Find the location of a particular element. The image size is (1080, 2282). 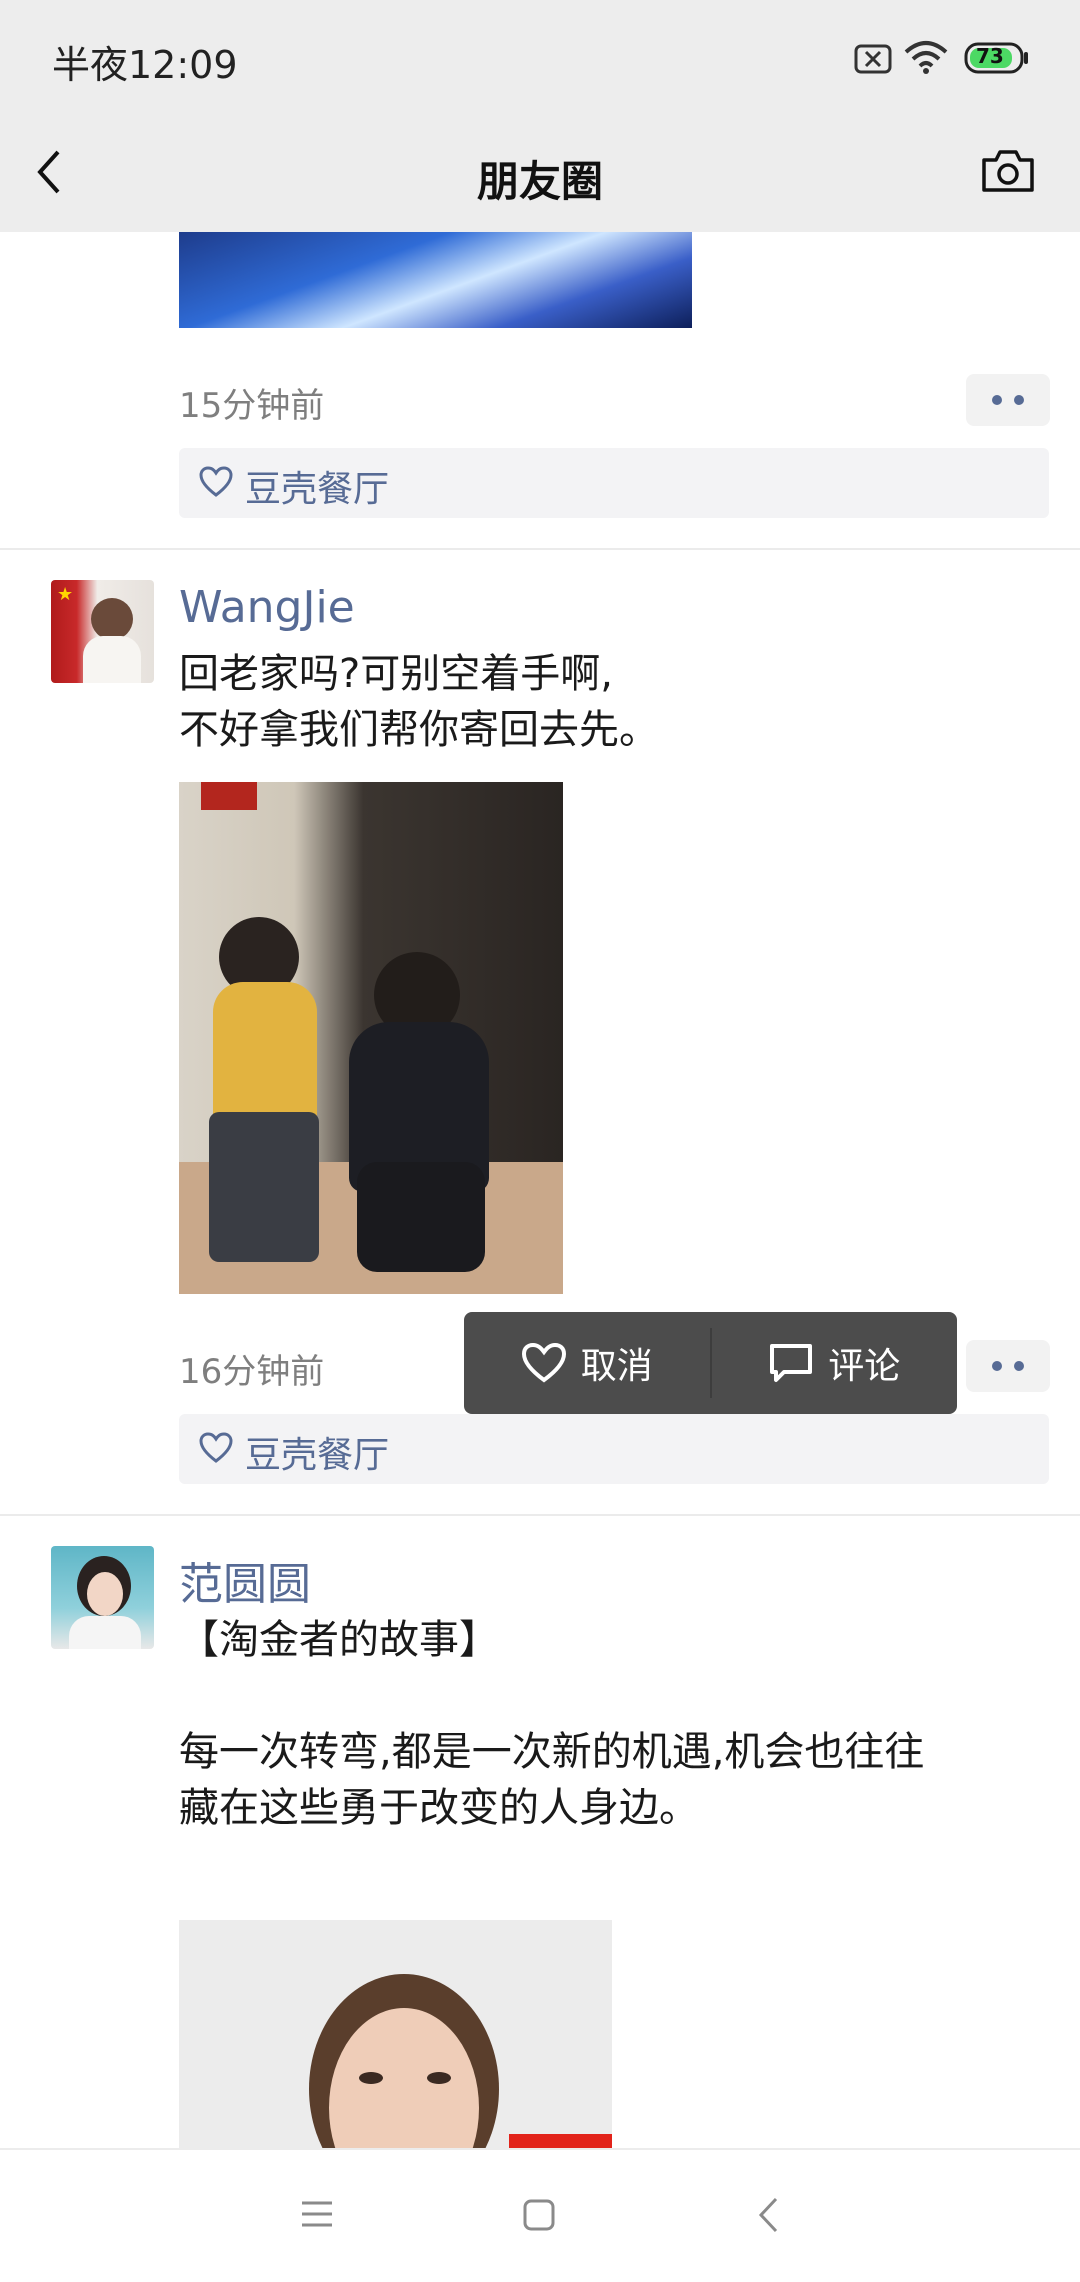

avatar is located at coordinates (102, 1597).